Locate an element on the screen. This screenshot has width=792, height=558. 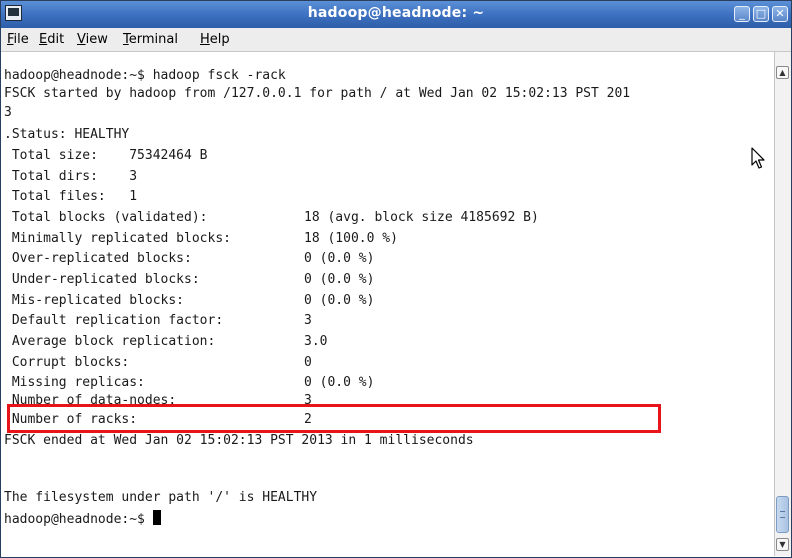
window-title: hadoop@headnode: ~ is located at coordinates (396, 13).